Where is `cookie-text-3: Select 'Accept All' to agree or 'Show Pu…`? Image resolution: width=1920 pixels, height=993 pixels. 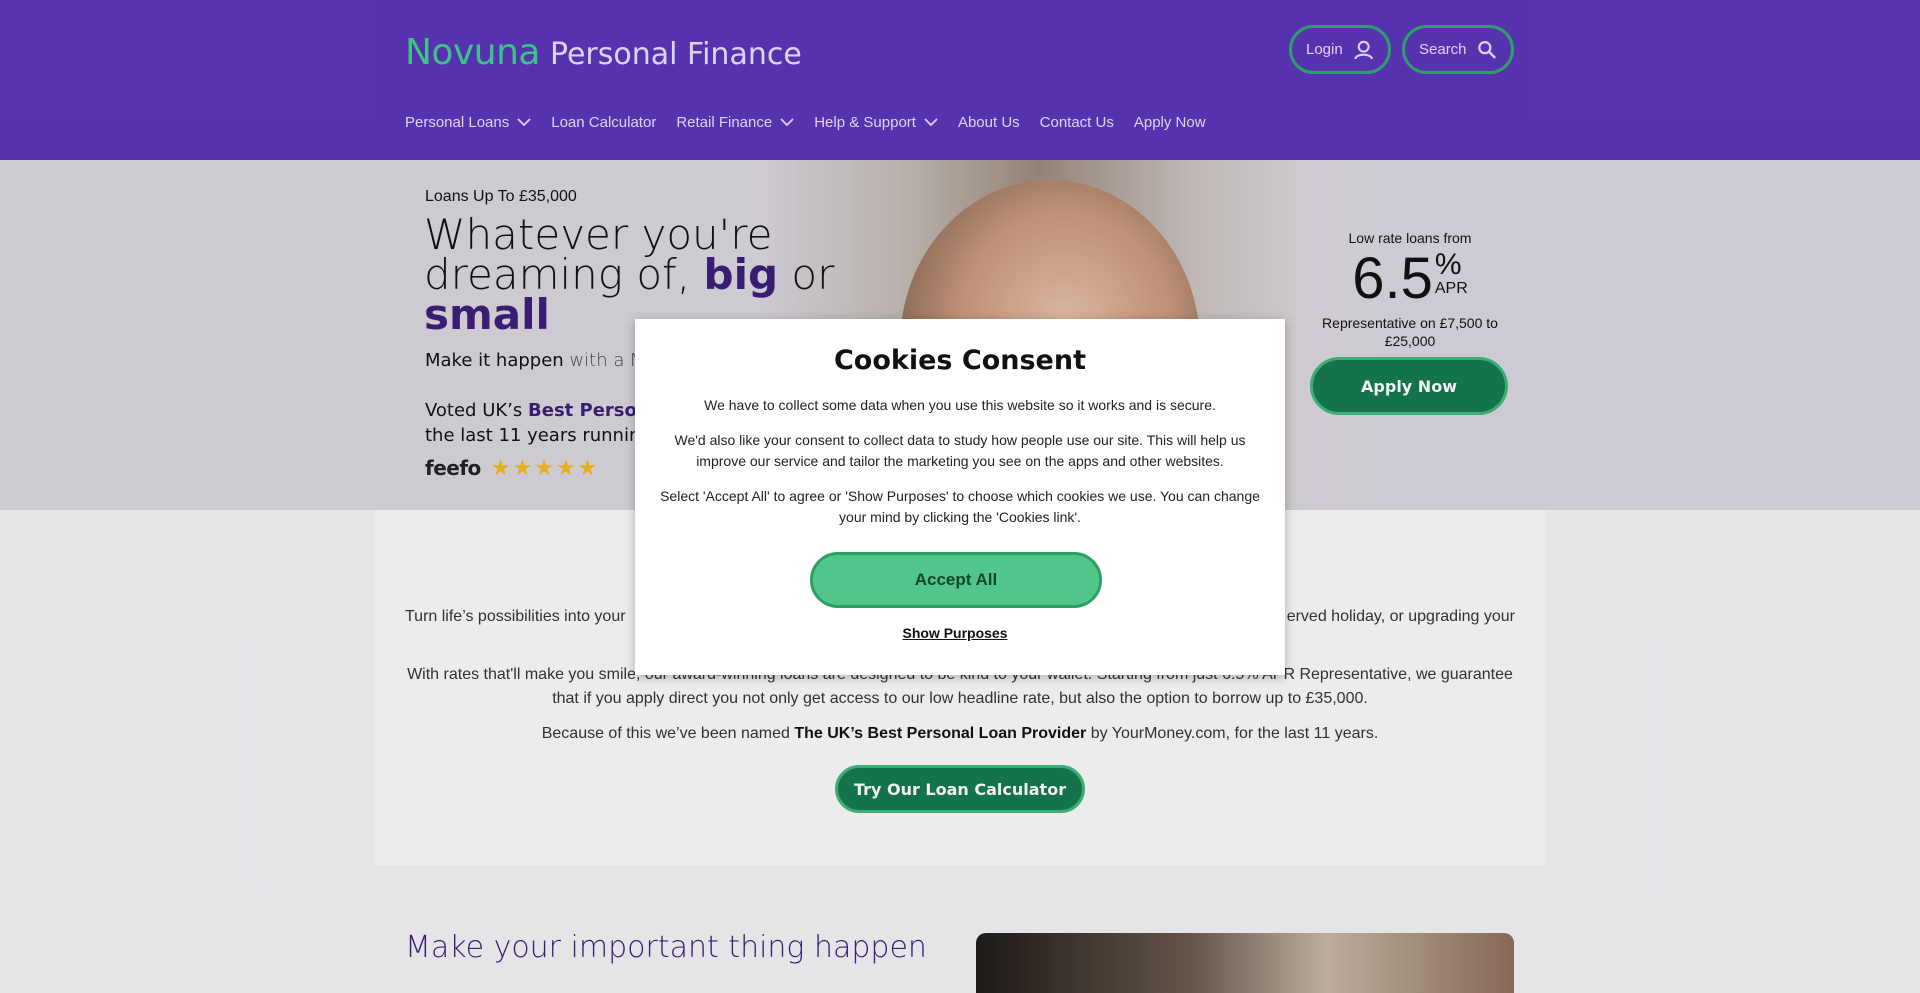
cookie-text-3: Select 'Accept All' to agree or 'Show Pu… is located at coordinates (960, 506).